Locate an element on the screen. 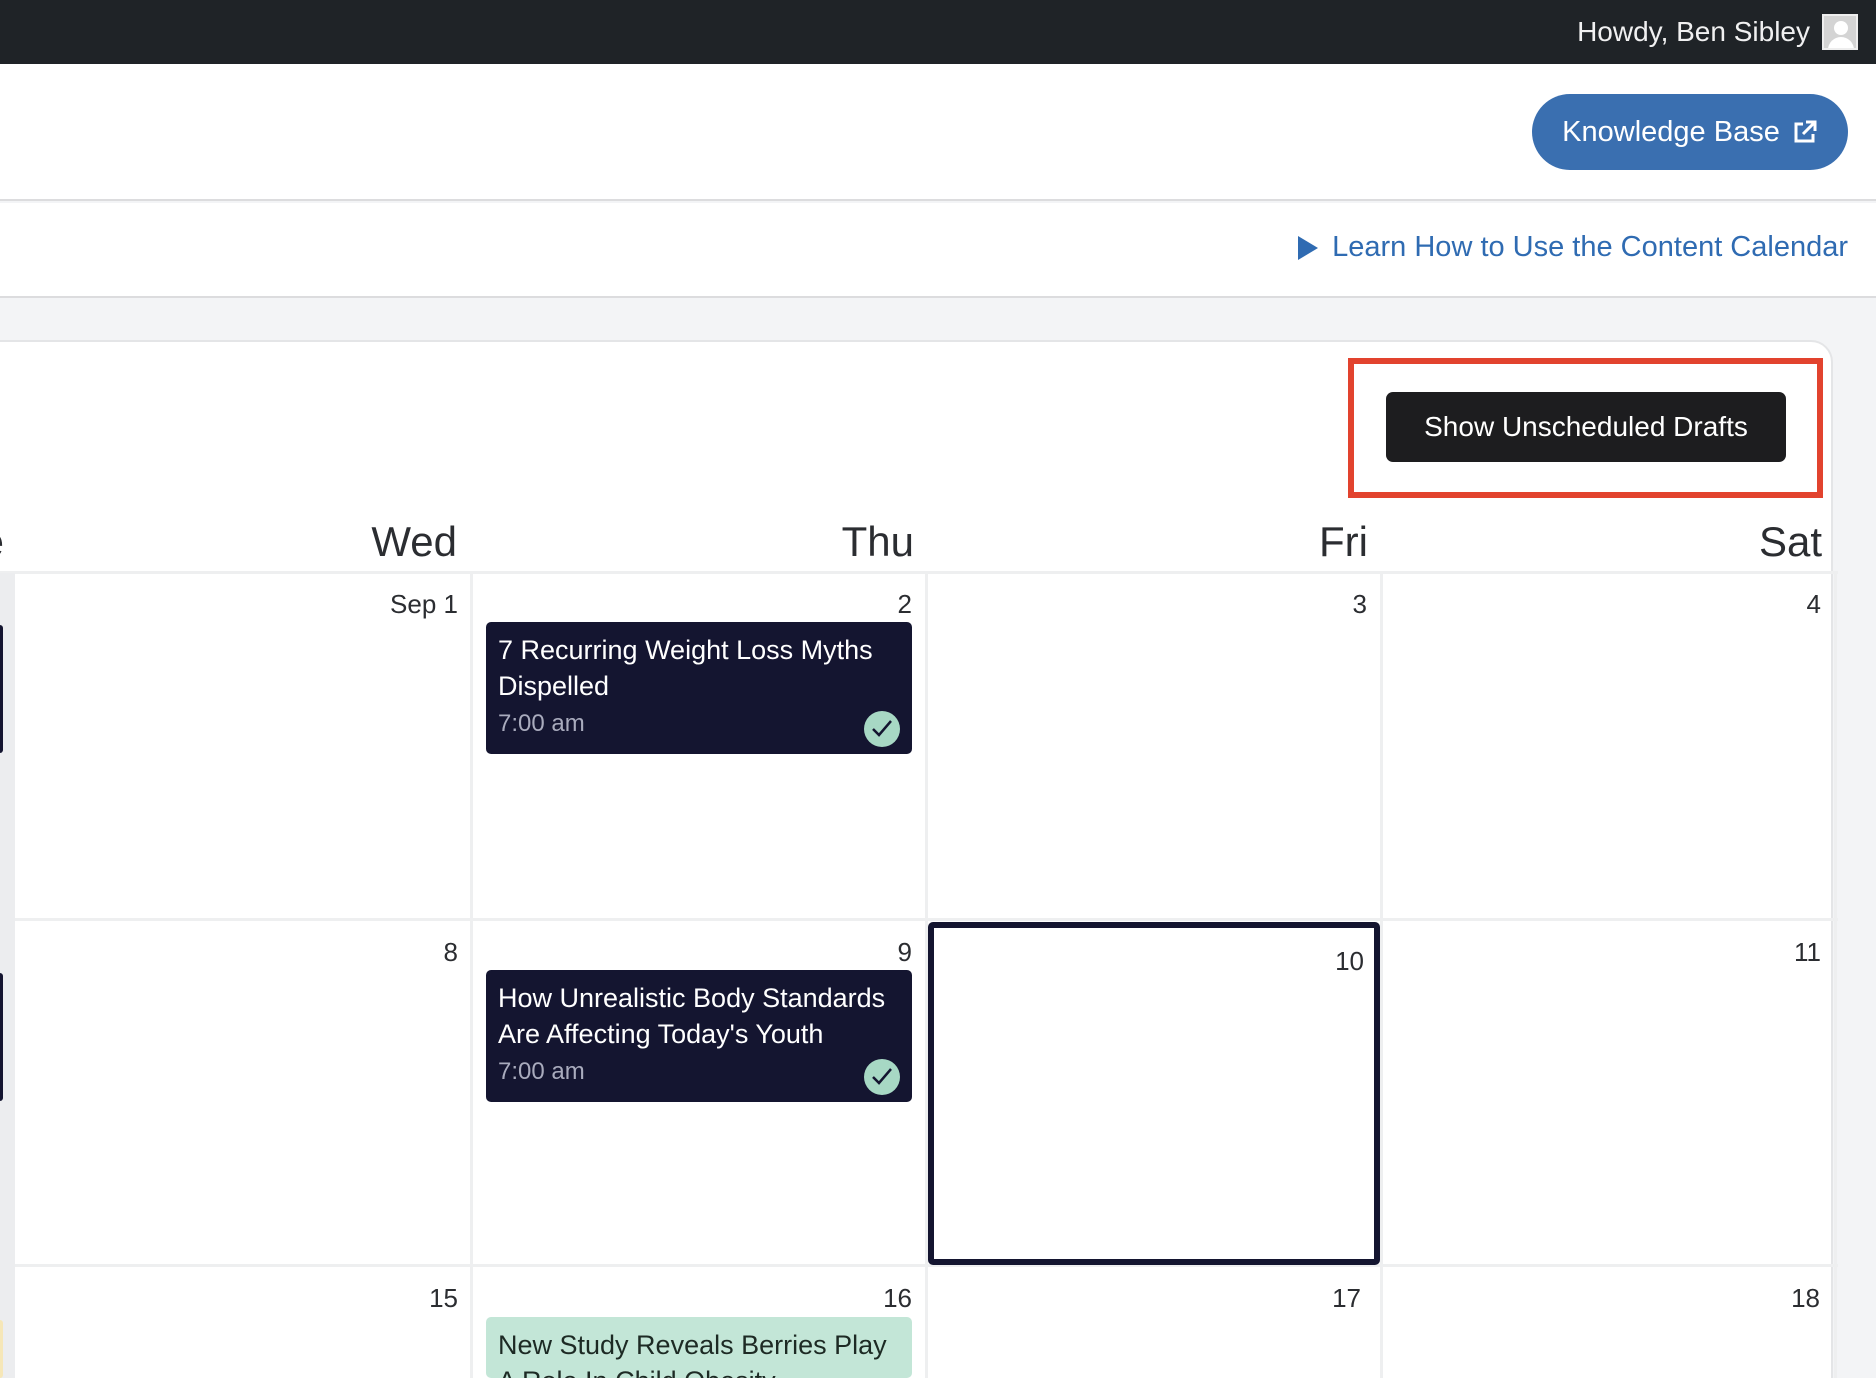 The image size is (1876, 1378). date-sep-1: Sep 1 is located at coordinates (398, 604).